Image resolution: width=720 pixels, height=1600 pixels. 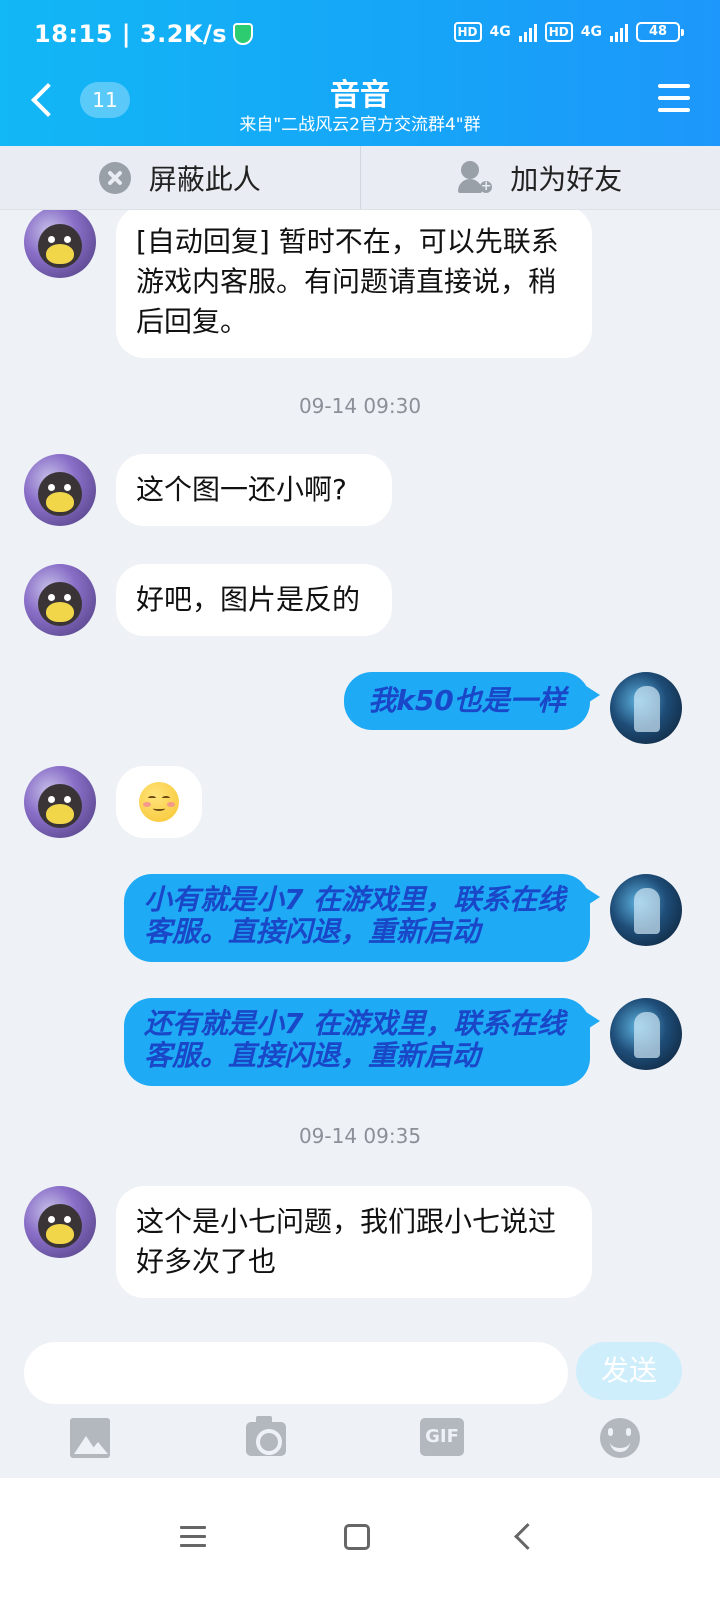 What do you see at coordinates (357, 1537) in the screenshot?
I see `home-icon` at bounding box center [357, 1537].